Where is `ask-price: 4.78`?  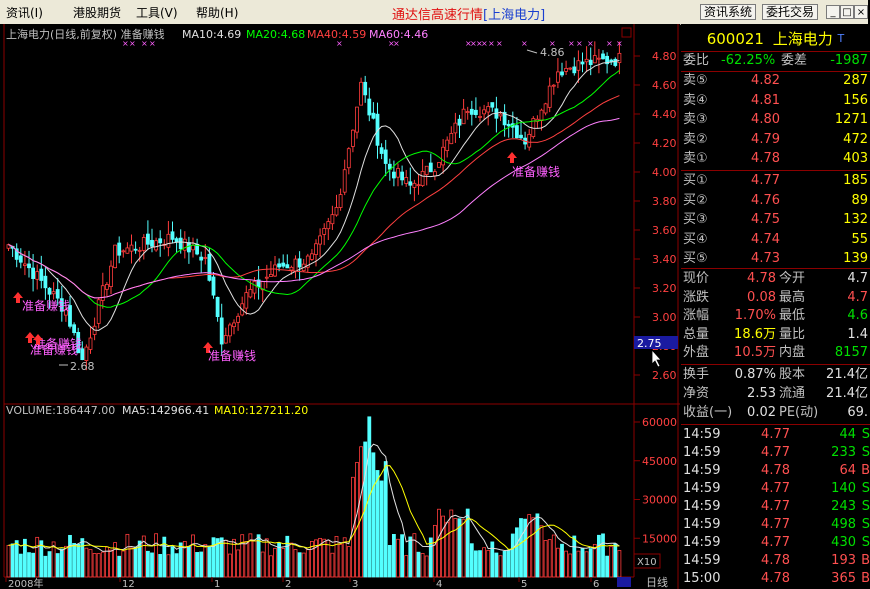 ask-price: 4.78 is located at coordinates (765, 158).